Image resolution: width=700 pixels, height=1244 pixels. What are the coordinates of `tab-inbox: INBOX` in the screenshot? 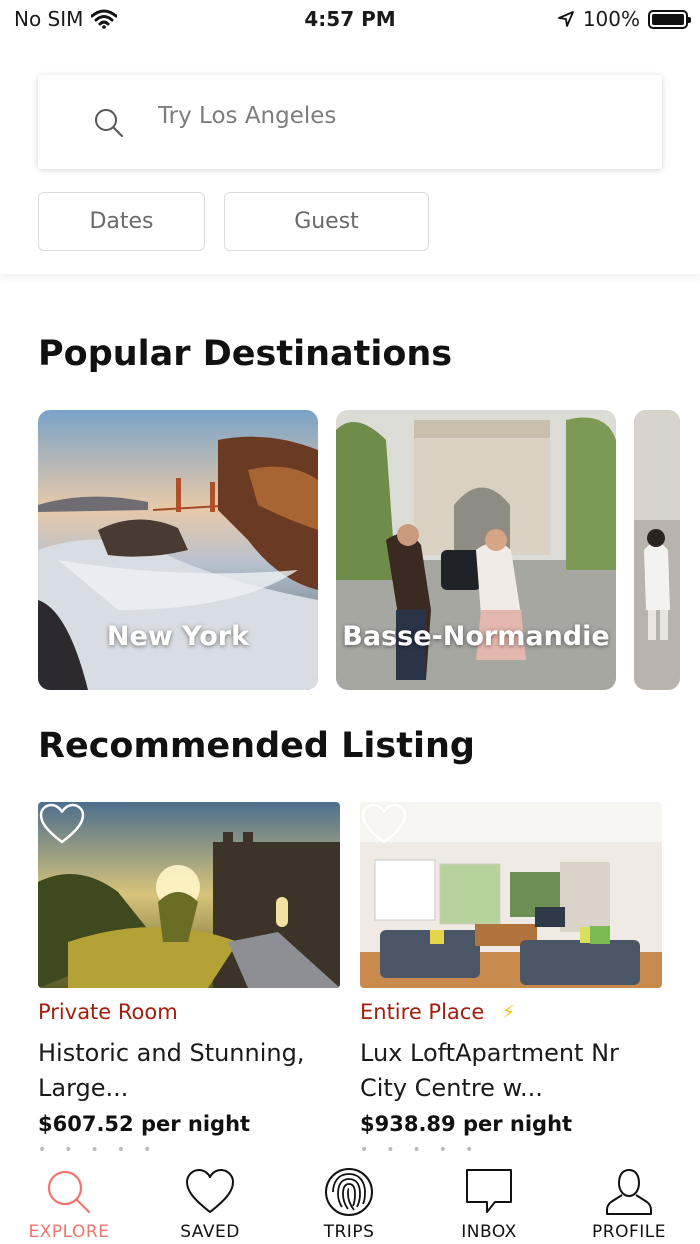 It's located at (489, 1204).